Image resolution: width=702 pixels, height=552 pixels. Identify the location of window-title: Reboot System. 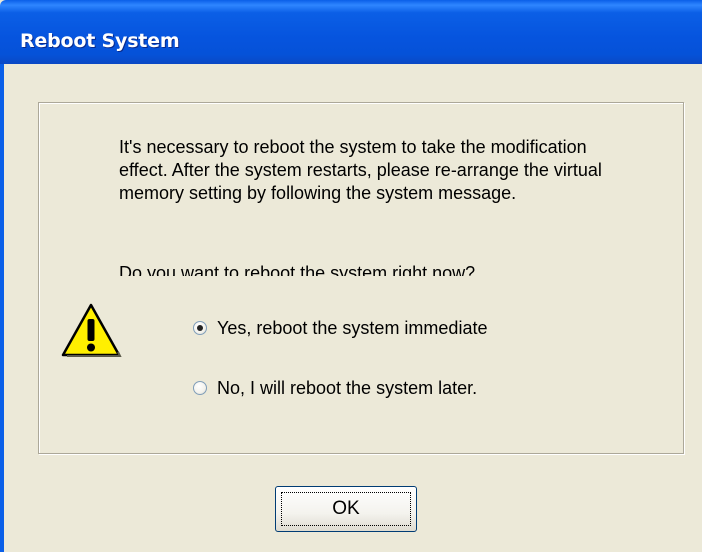
(100, 41).